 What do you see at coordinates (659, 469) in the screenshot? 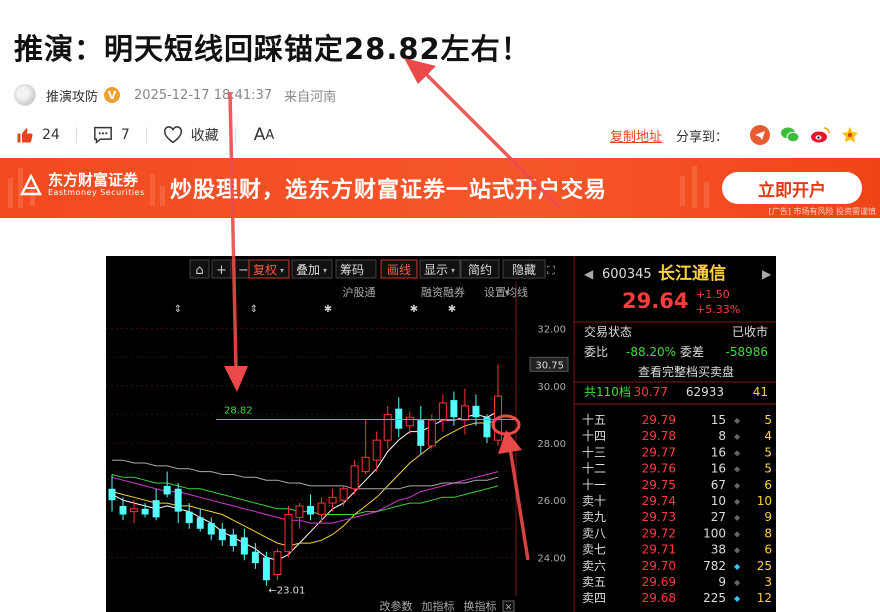
I see `book-level-price-3: 29.76` at bounding box center [659, 469].